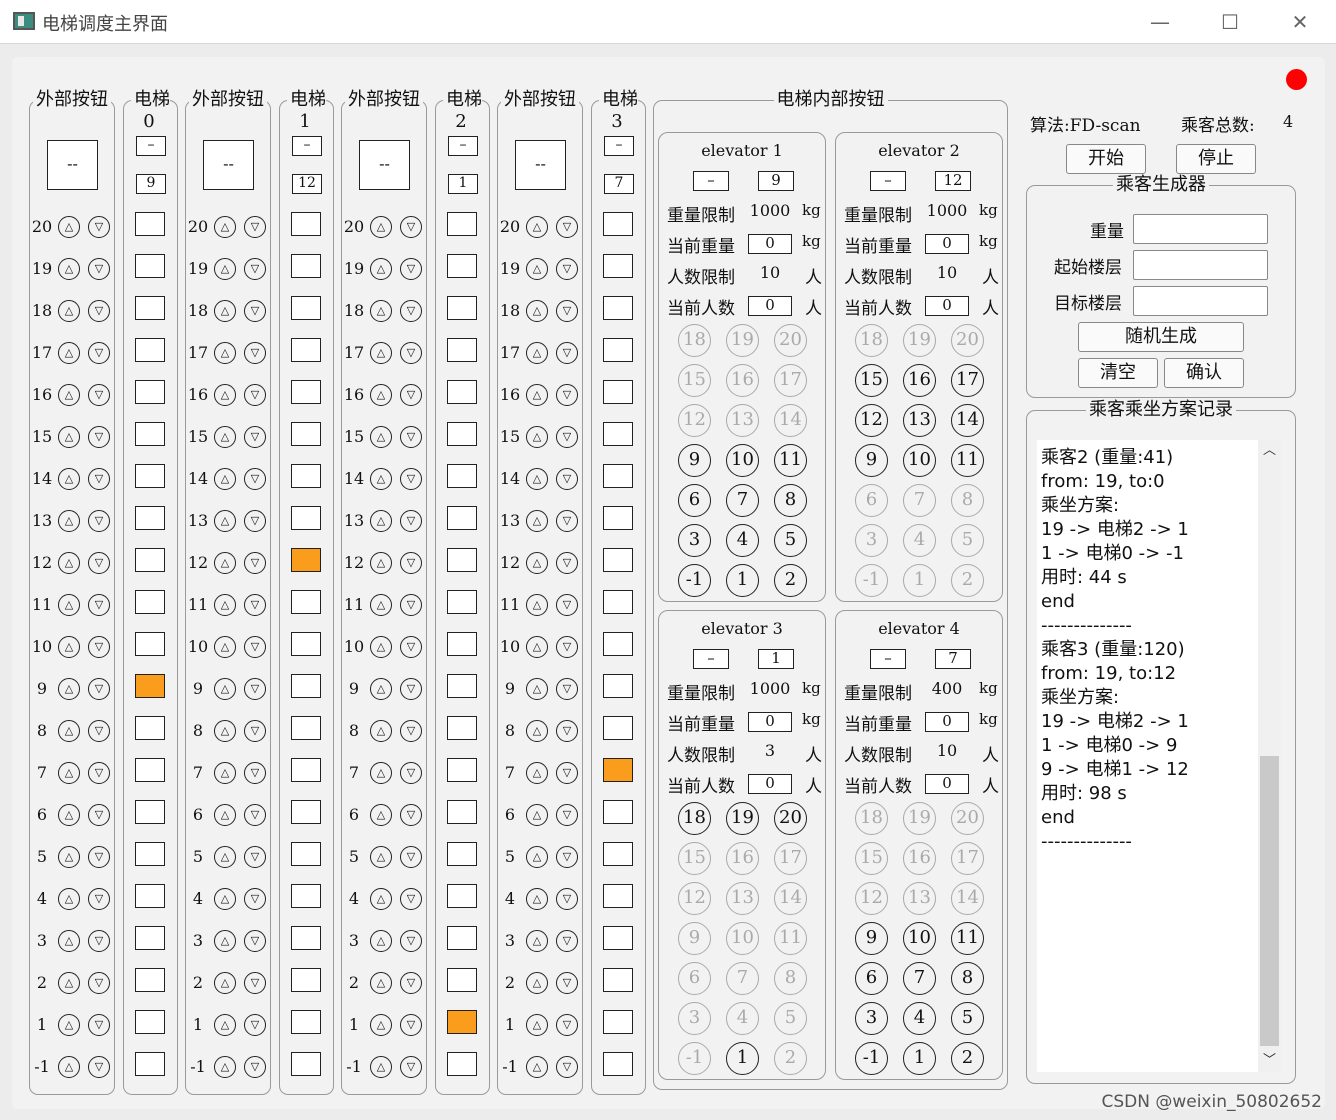 The image size is (1336, 1120). I want to click on floor-button-10: 10, so click(919, 460).